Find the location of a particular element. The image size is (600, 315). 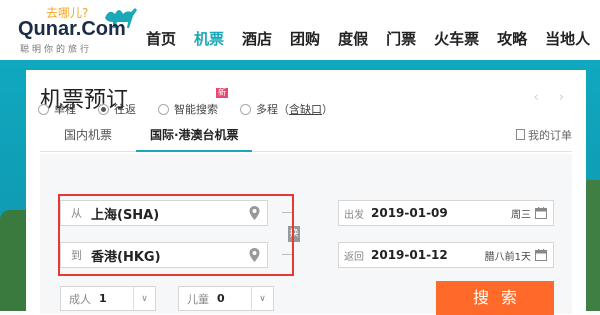

adult-count-value: 1 is located at coordinates (103, 298).